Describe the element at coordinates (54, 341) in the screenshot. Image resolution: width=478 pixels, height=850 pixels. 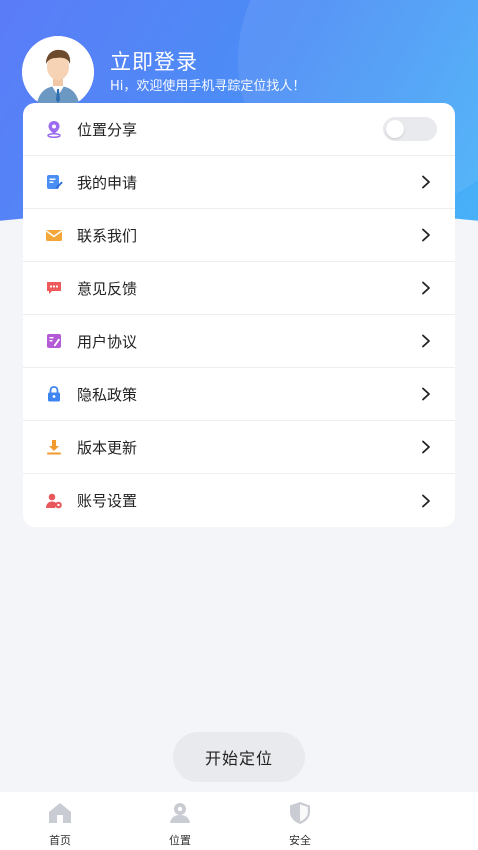
I see `agreement-icon` at that location.